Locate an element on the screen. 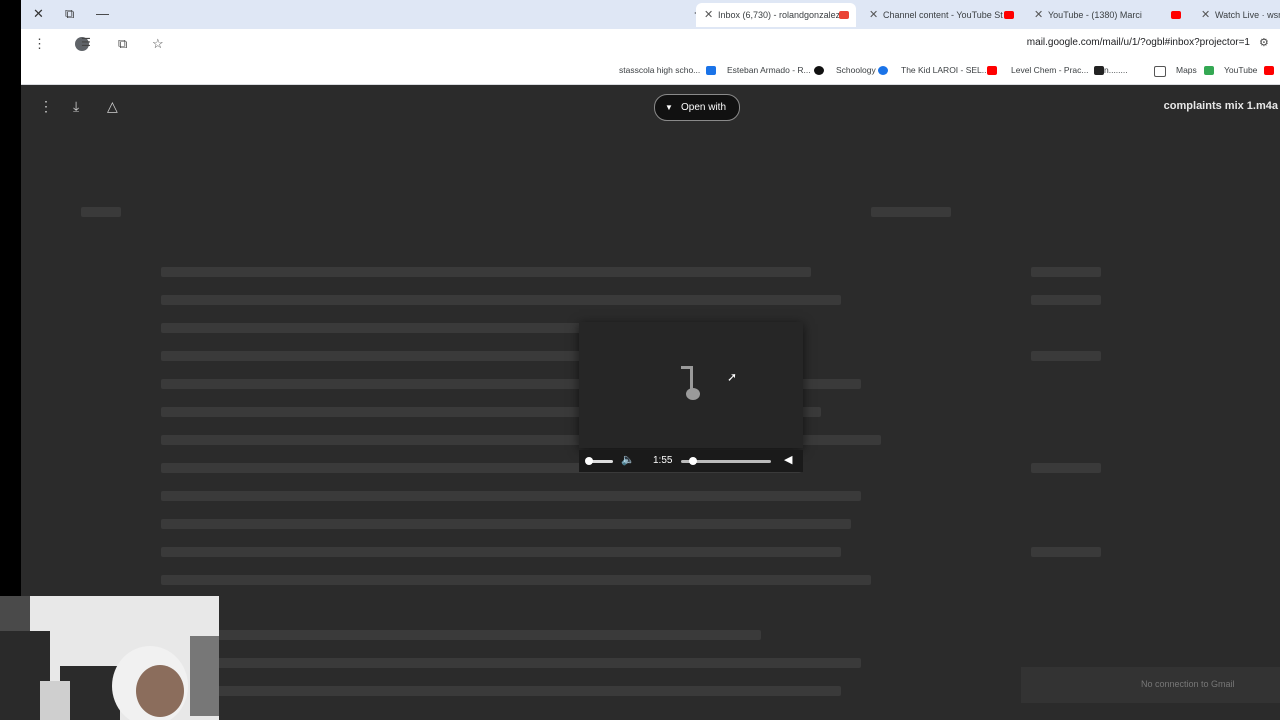  notification-toast: No connection to Gmail is located at coordinates (1150, 685).